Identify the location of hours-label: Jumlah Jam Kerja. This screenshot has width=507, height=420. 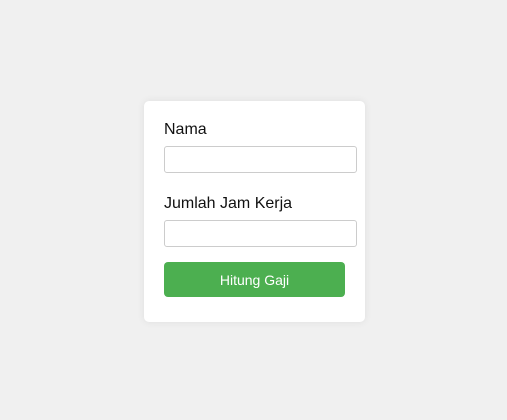
(228, 203).